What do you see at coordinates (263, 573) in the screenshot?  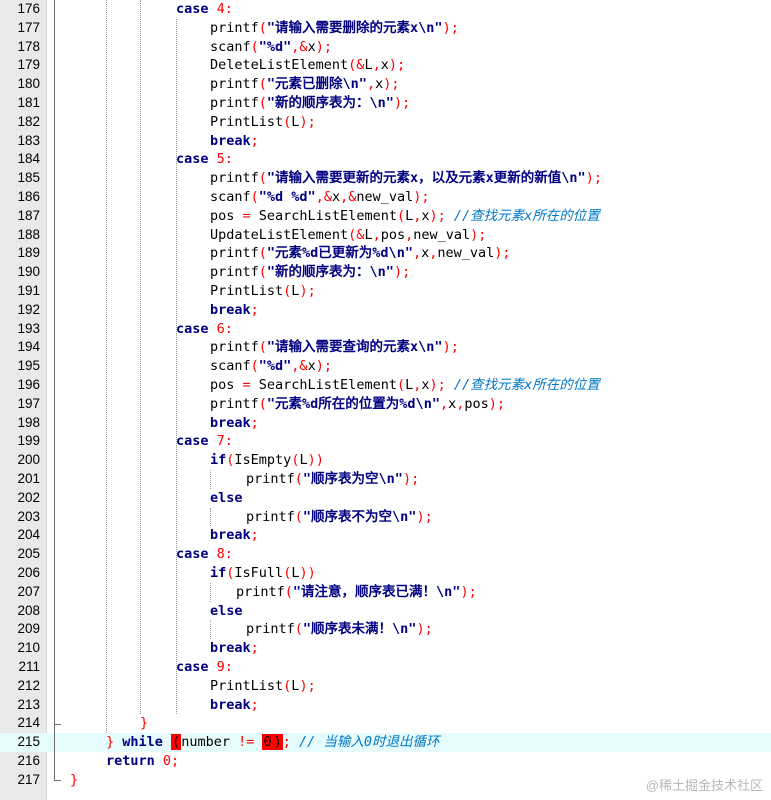 I see `code-text: if(IsFull(L))` at bounding box center [263, 573].